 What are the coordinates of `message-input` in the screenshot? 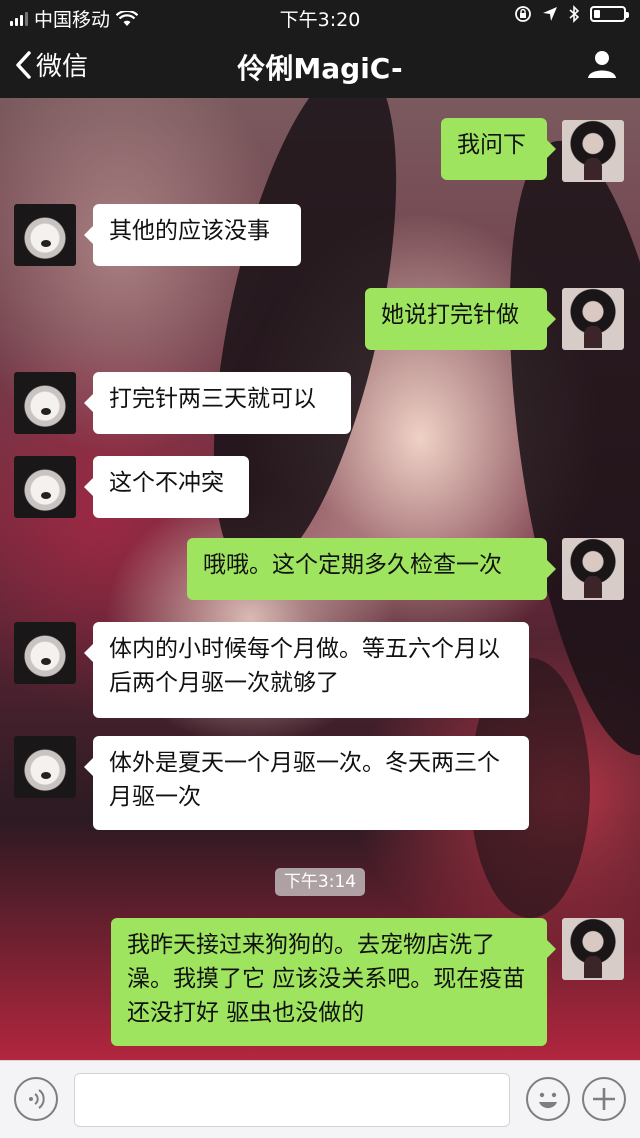 It's located at (292, 1100).